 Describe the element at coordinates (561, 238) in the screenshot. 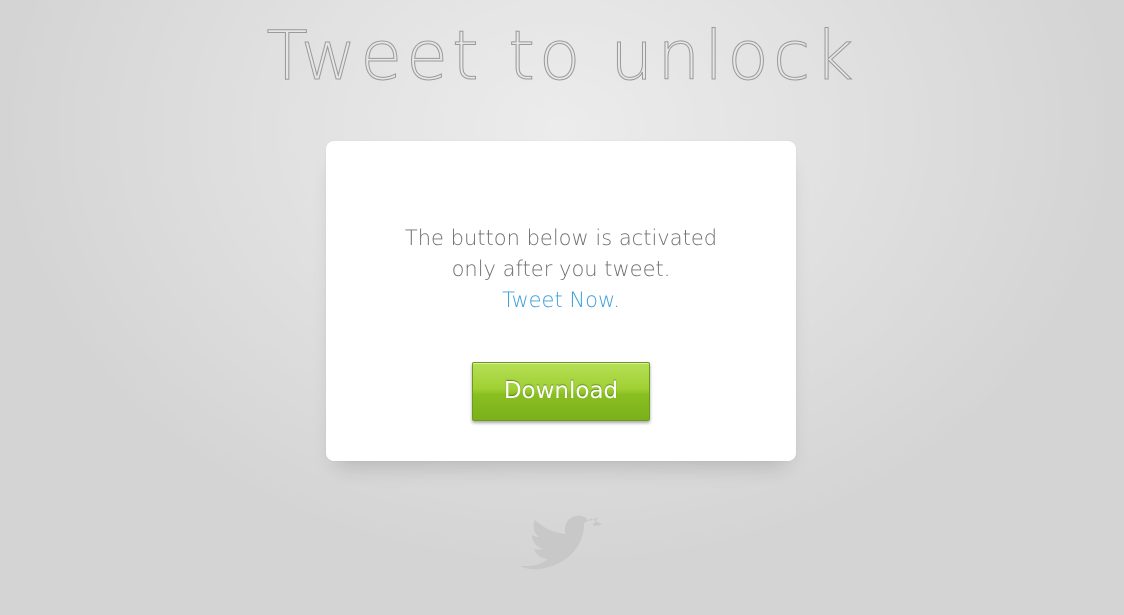

I see `message-line-1: The button below is activated` at that location.